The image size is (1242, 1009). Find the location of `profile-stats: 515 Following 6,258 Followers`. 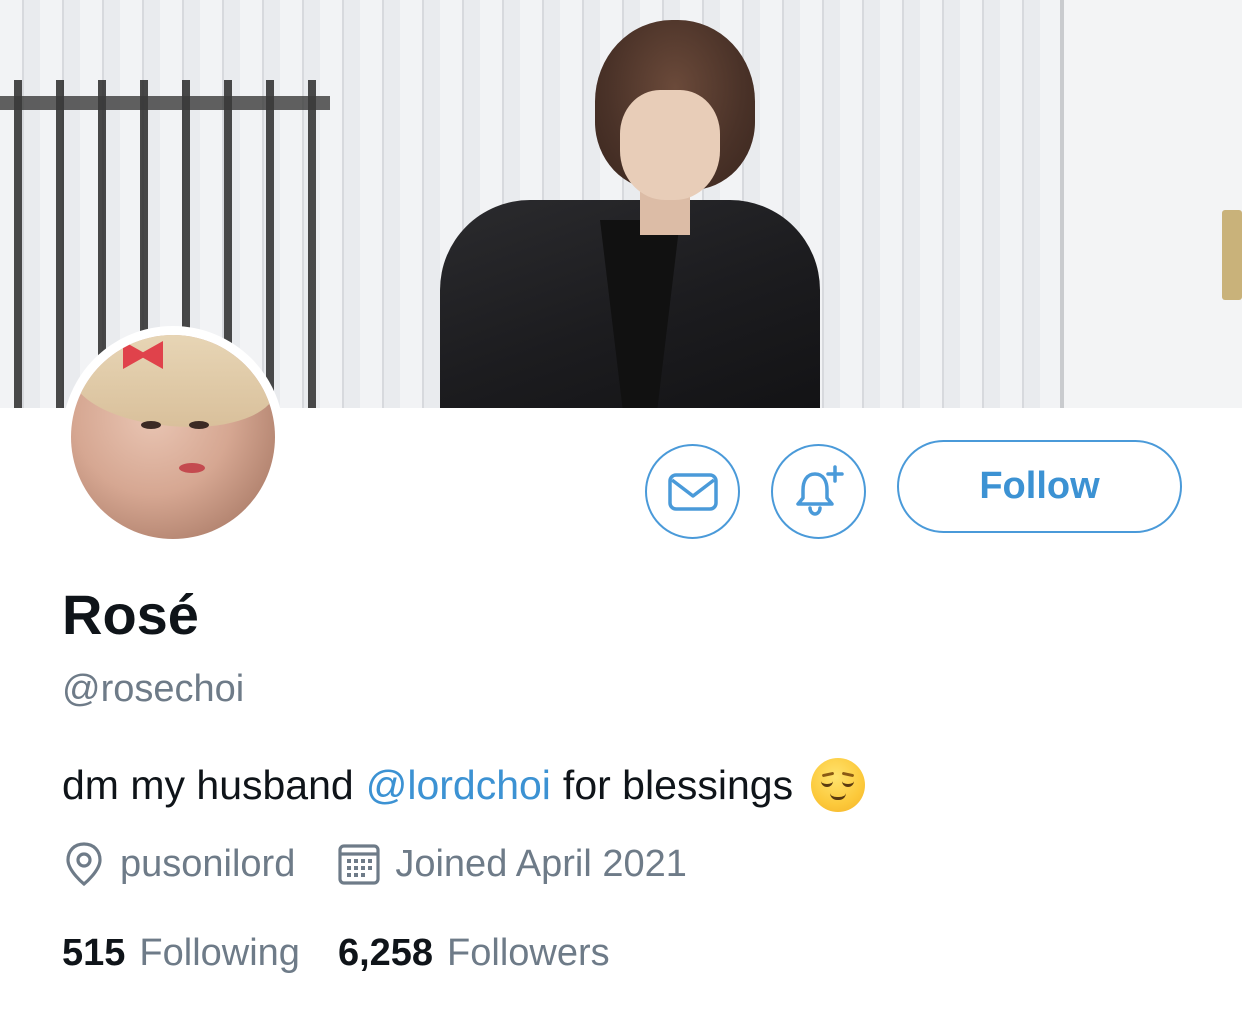

profile-stats: 515 Following 6,258 Followers is located at coordinates (336, 953).